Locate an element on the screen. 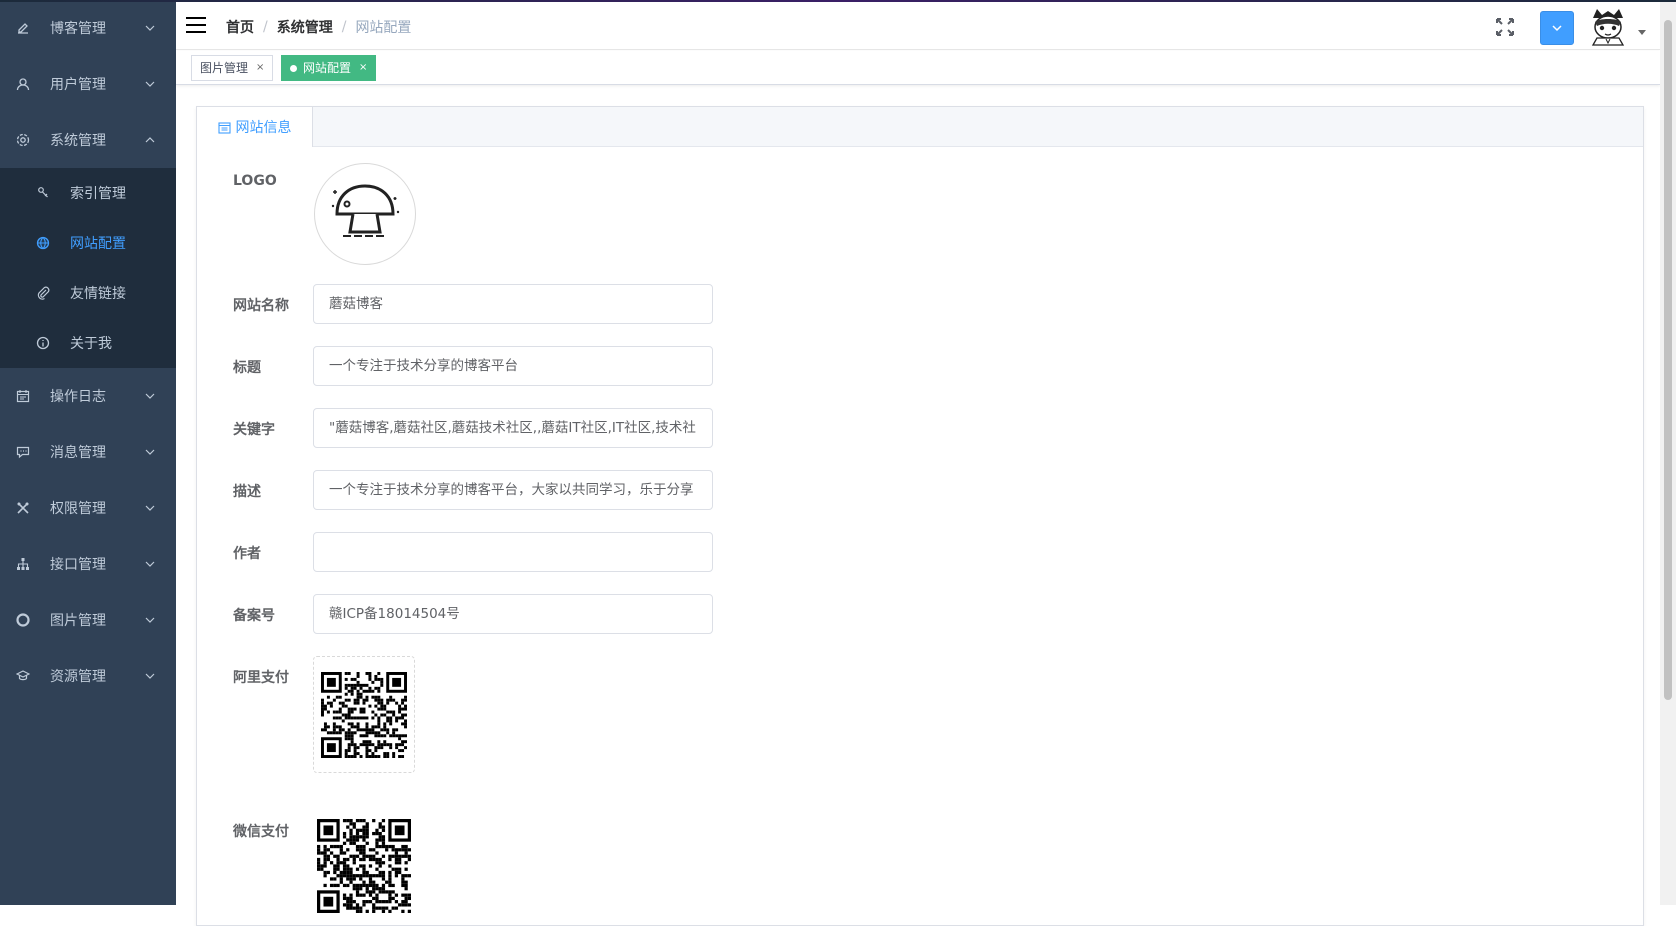  alipay-qr-uploader is located at coordinates (364, 714).